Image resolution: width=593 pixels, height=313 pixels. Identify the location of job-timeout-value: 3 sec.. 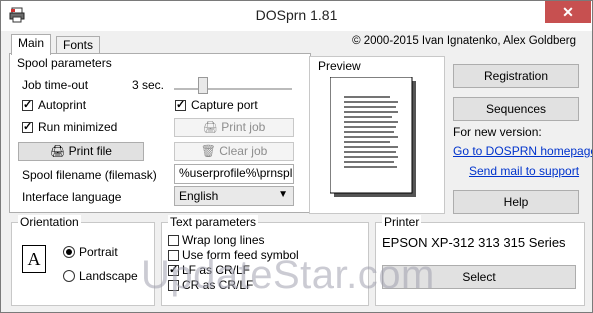
(148, 85).